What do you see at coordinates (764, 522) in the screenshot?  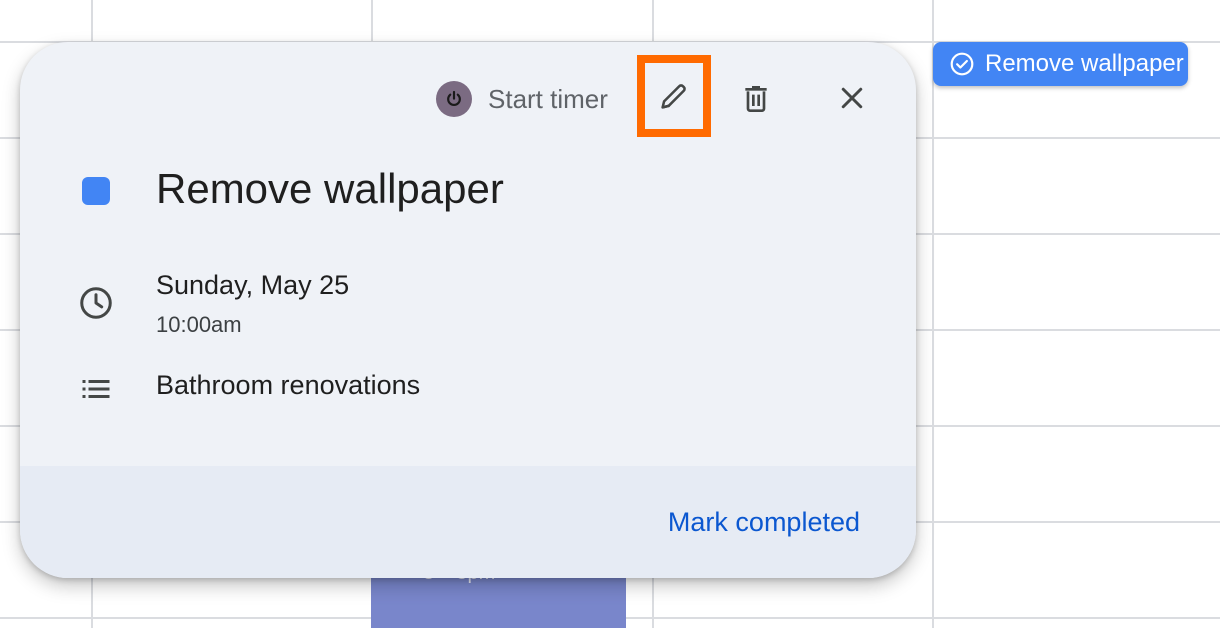 I see `mark-completed-button: Mark completed` at bounding box center [764, 522].